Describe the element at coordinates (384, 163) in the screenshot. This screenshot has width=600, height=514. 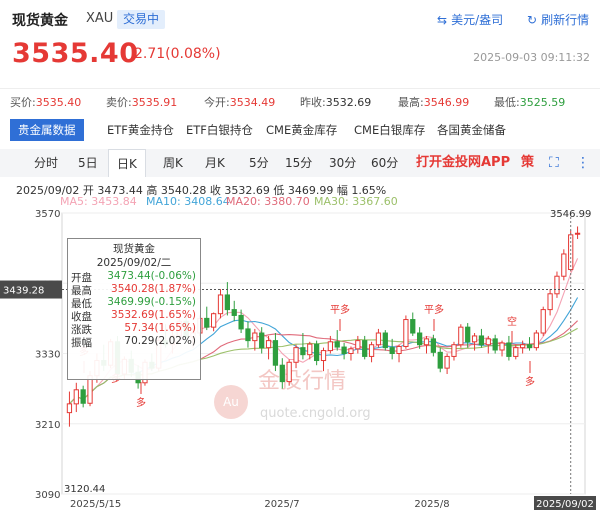
I see `tab-60min: 60分` at that location.